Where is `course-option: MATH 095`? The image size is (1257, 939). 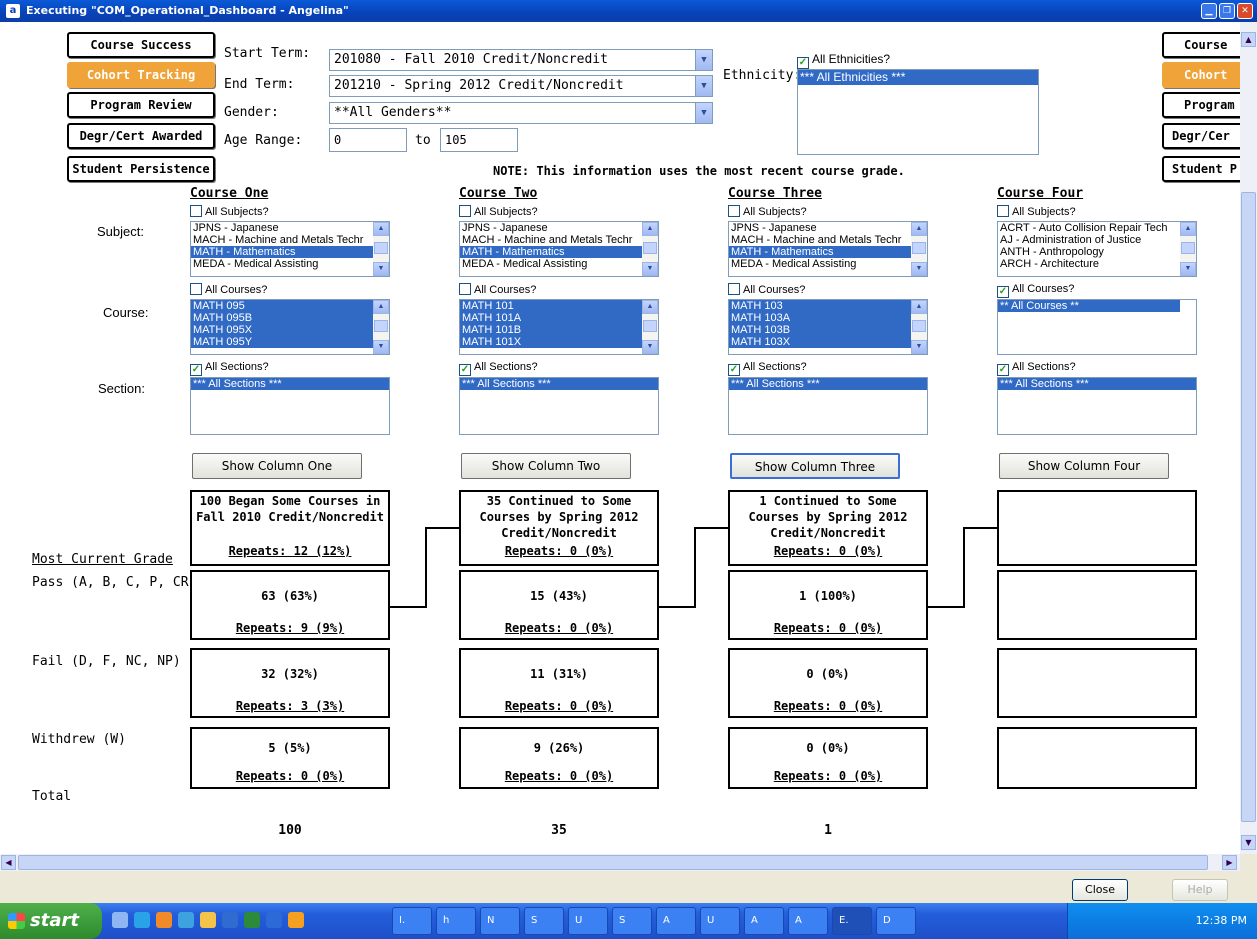
course-option: MATH 095 is located at coordinates (282, 306).